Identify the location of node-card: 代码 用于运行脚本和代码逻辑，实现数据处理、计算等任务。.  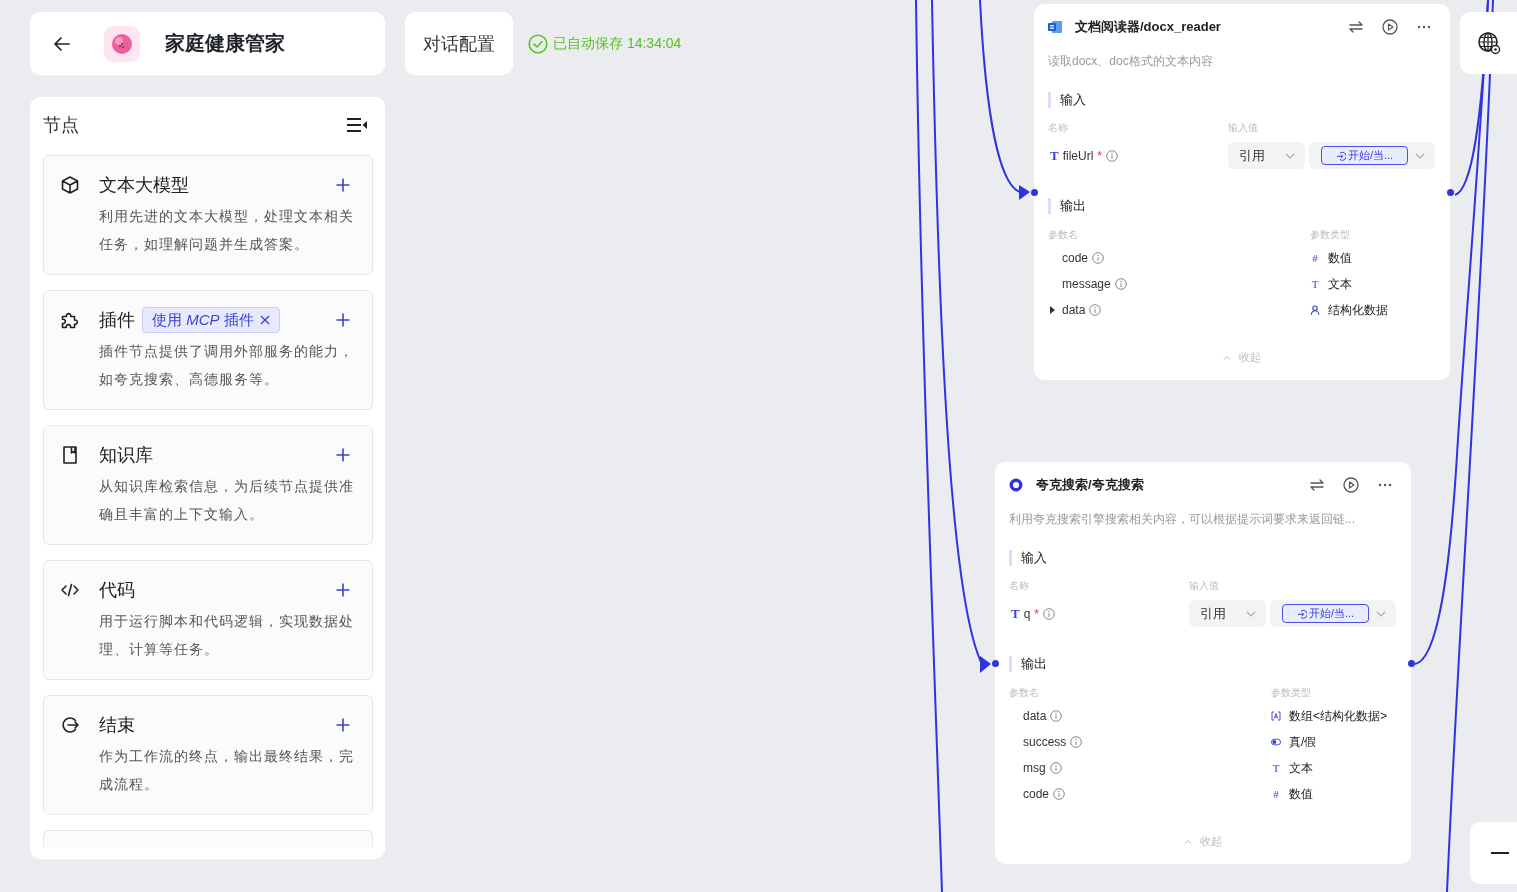
(208, 620).